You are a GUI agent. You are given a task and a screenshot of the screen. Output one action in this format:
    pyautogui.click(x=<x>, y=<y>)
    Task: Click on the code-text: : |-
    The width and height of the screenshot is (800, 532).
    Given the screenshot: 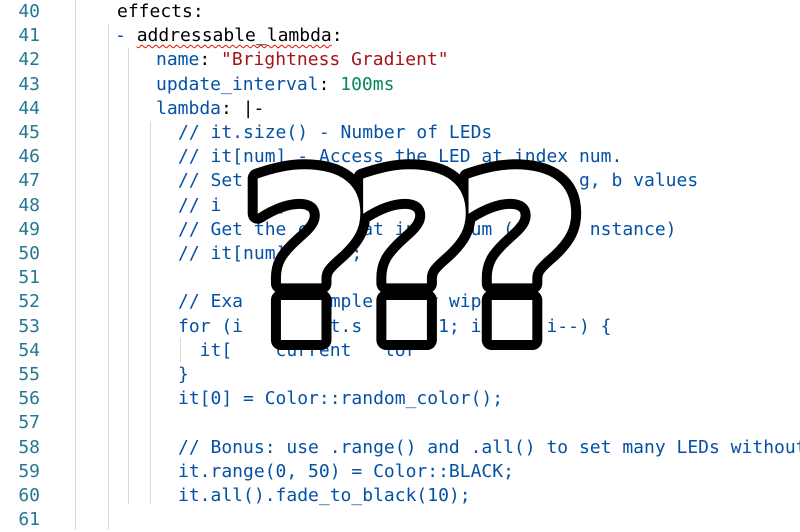 What is the action you would take?
    pyautogui.click(x=243, y=108)
    